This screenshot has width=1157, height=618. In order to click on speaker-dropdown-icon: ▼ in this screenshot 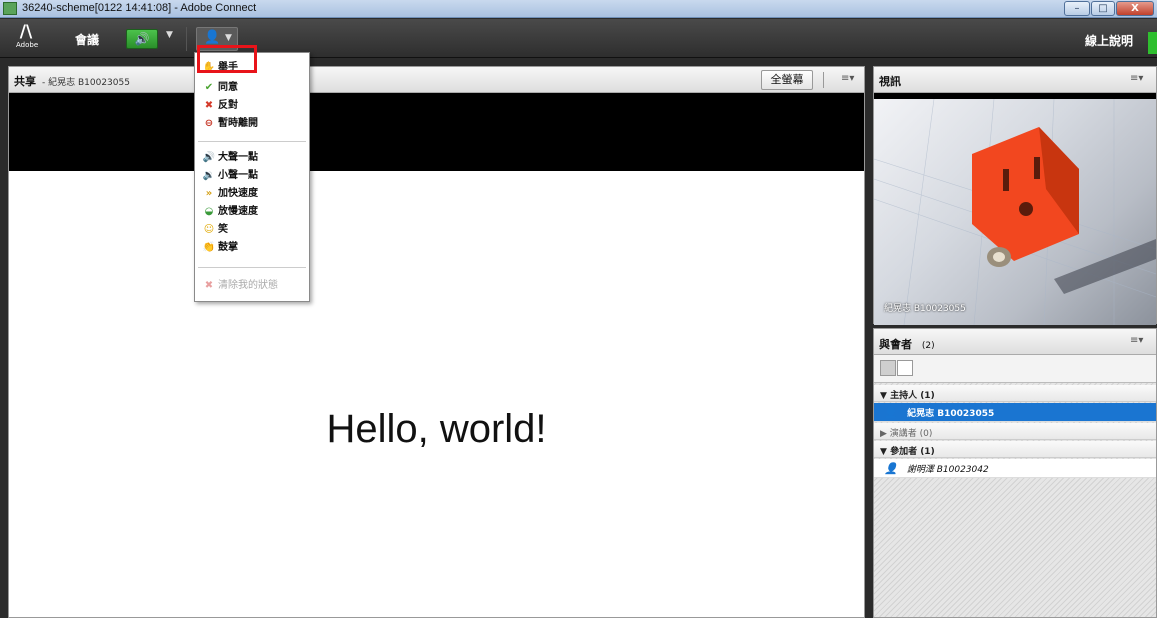, I will do `click(169, 35)`.